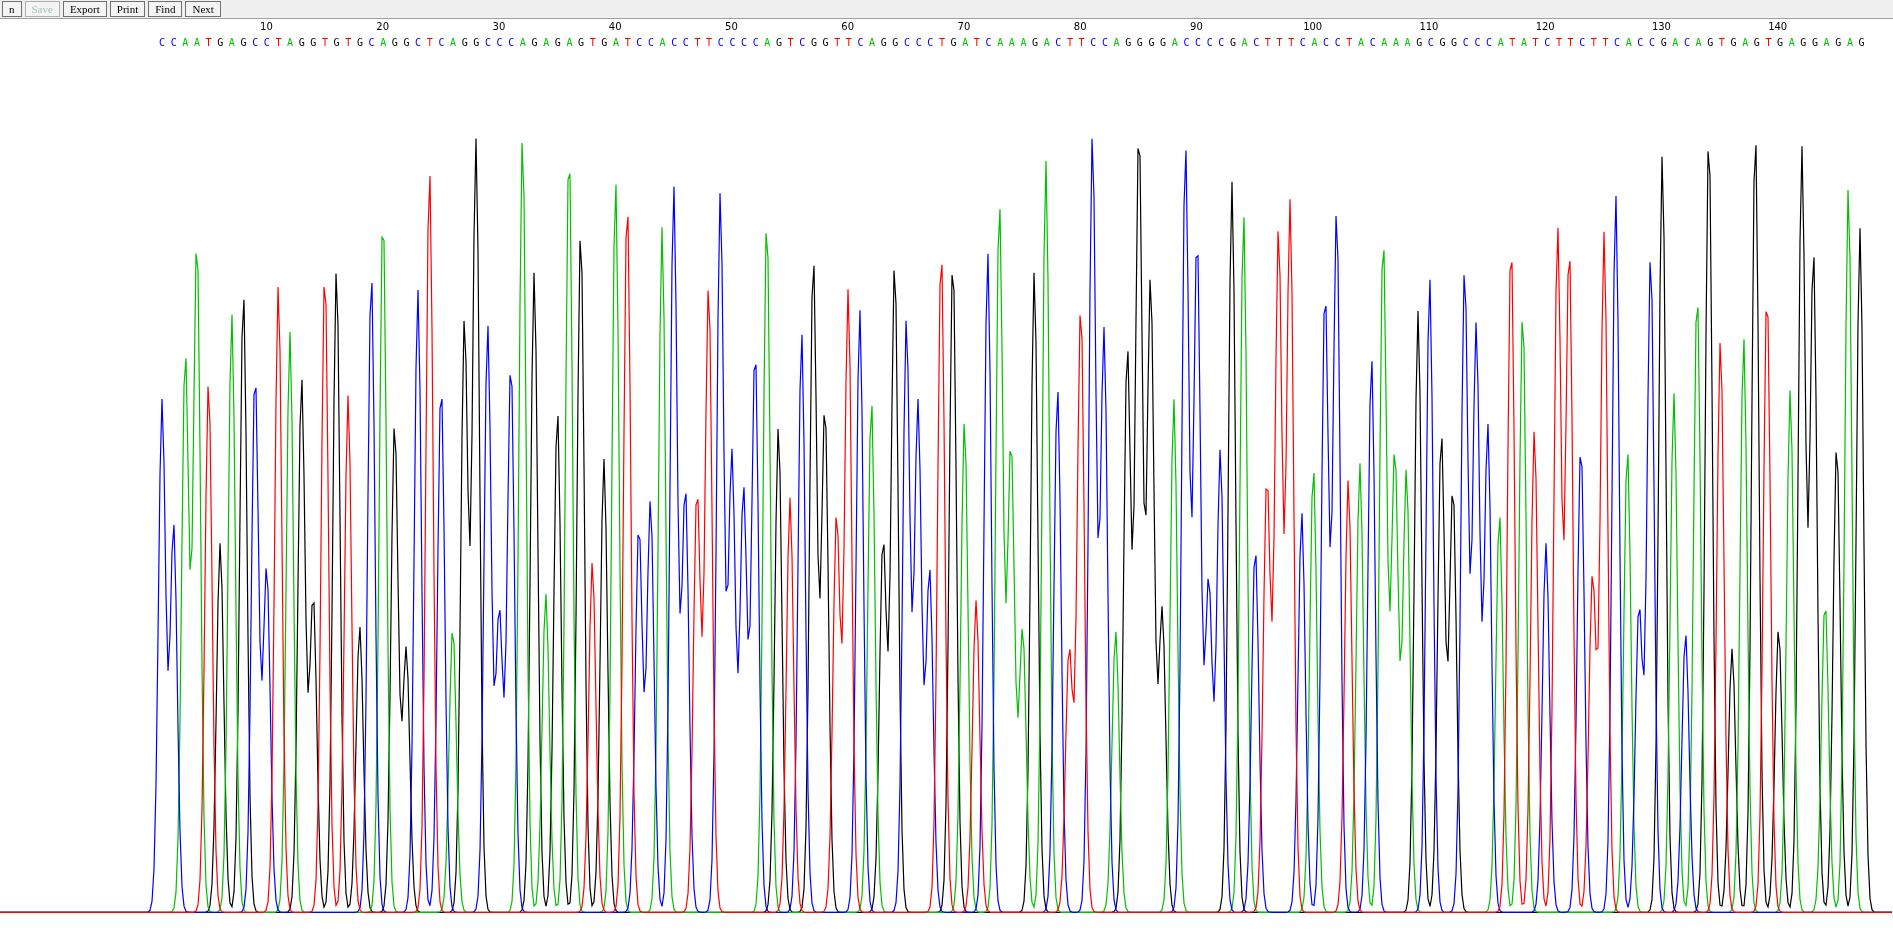  What do you see at coordinates (731, 27) in the screenshot?
I see `position-label: 50` at bounding box center [731, 27].